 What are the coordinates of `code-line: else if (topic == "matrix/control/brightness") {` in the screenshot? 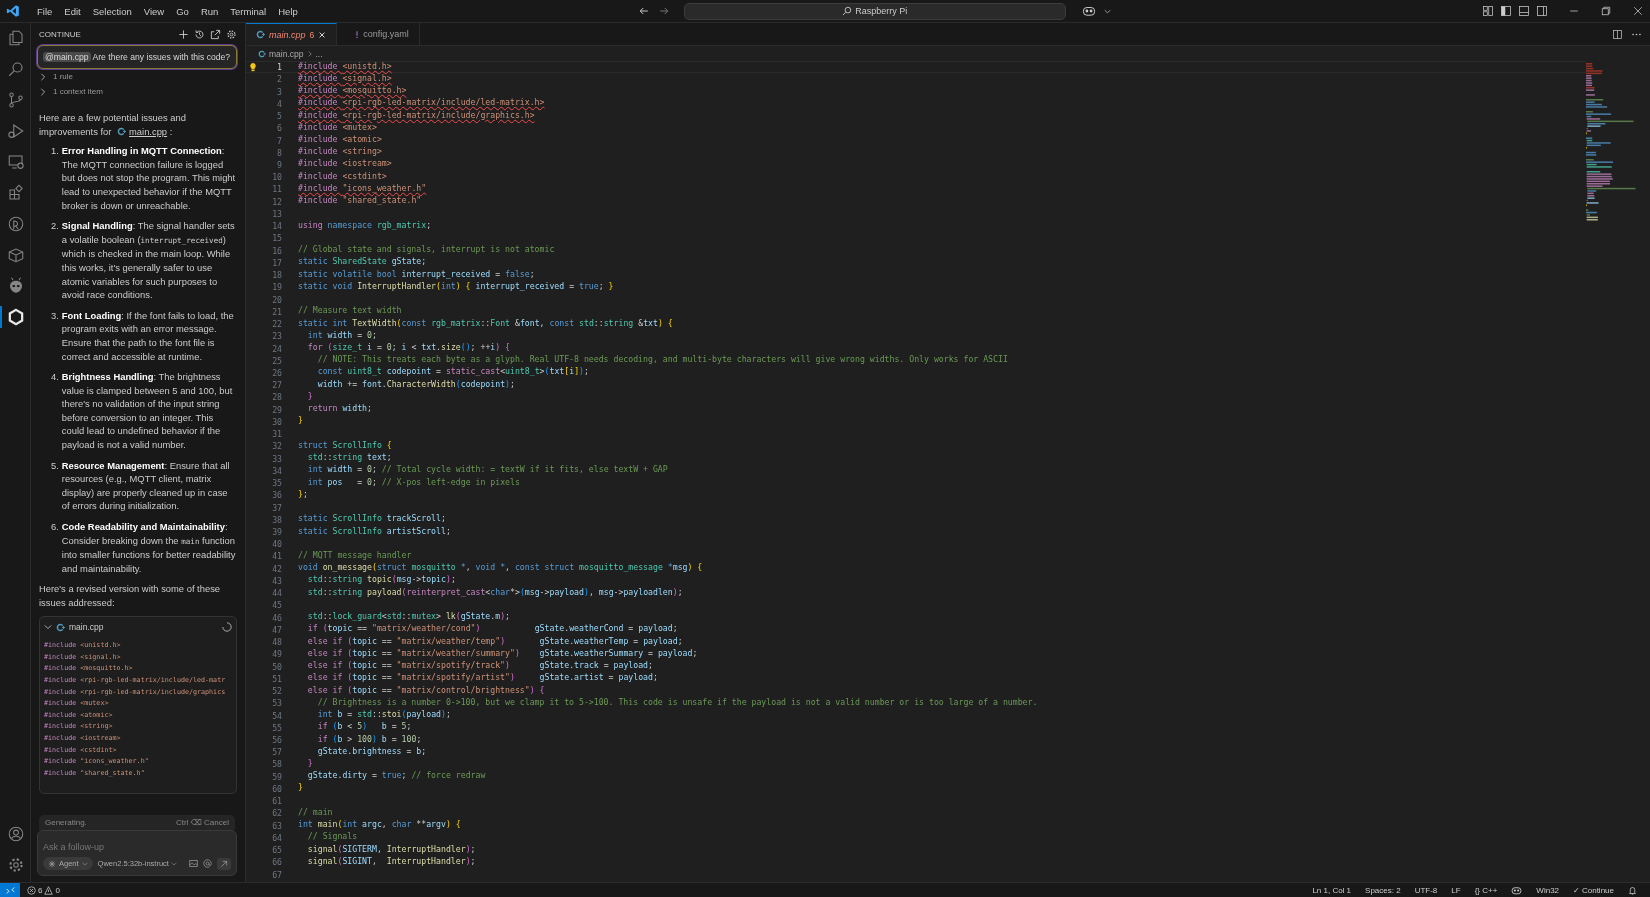 It's located at (425, 691).